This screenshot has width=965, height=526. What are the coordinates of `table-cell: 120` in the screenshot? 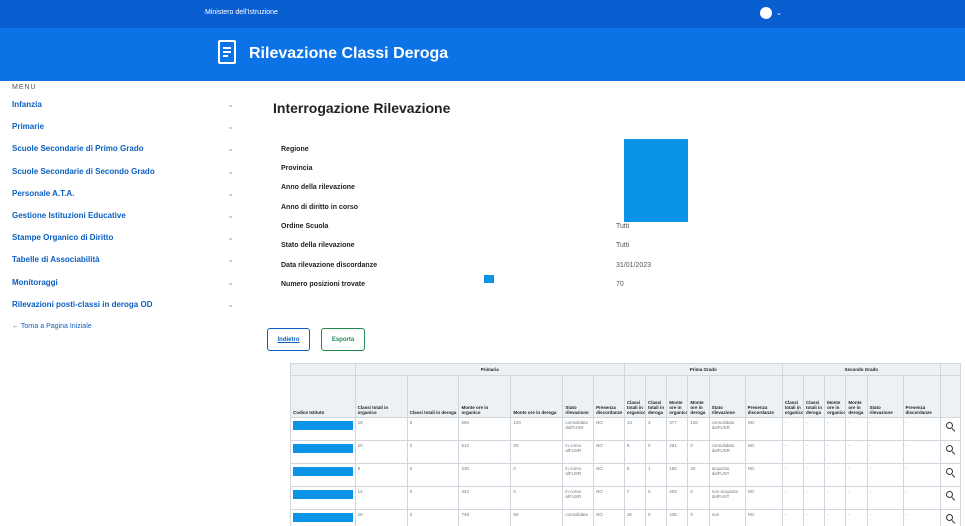 It's located at (698, 429).